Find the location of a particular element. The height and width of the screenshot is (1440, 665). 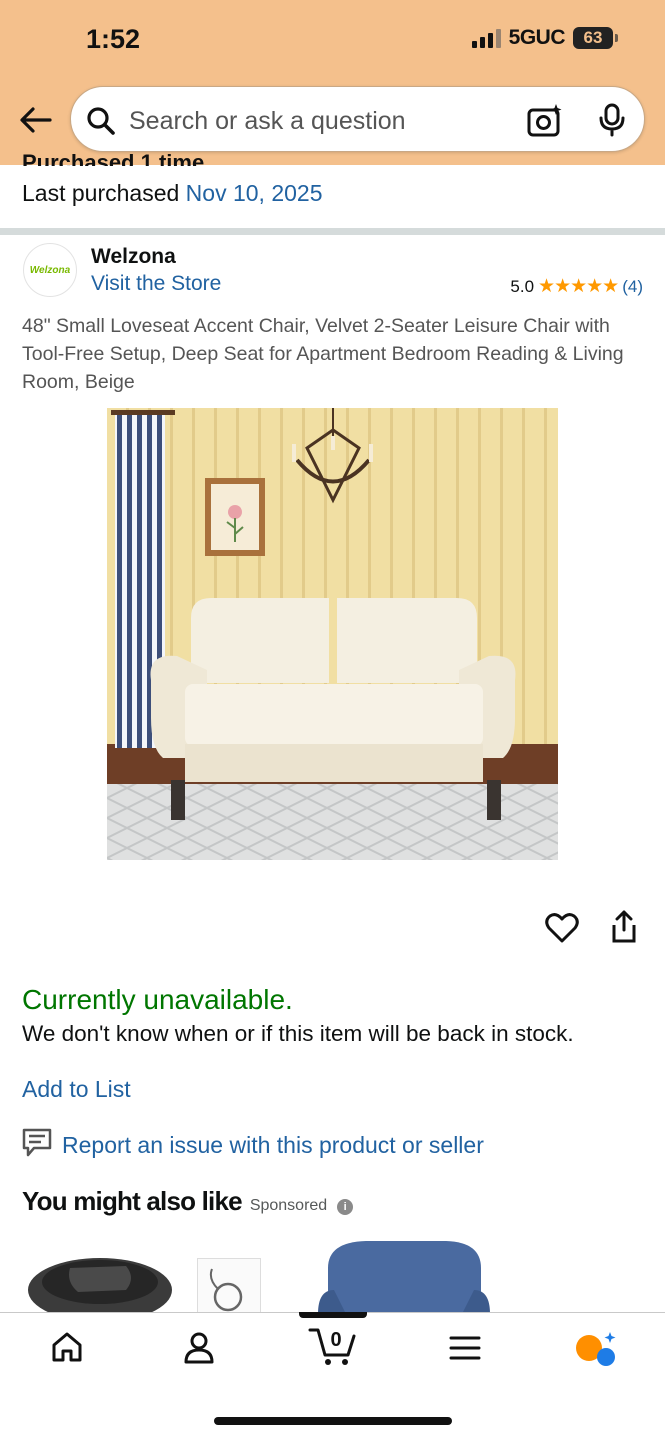

brand-logo: Welzona is located at coordinates (50, 270).